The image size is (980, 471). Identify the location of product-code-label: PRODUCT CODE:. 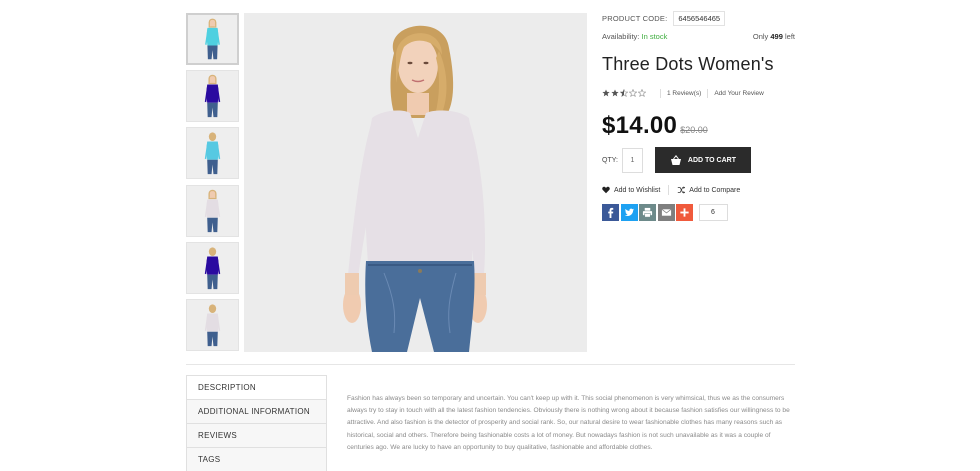
(635, 18).